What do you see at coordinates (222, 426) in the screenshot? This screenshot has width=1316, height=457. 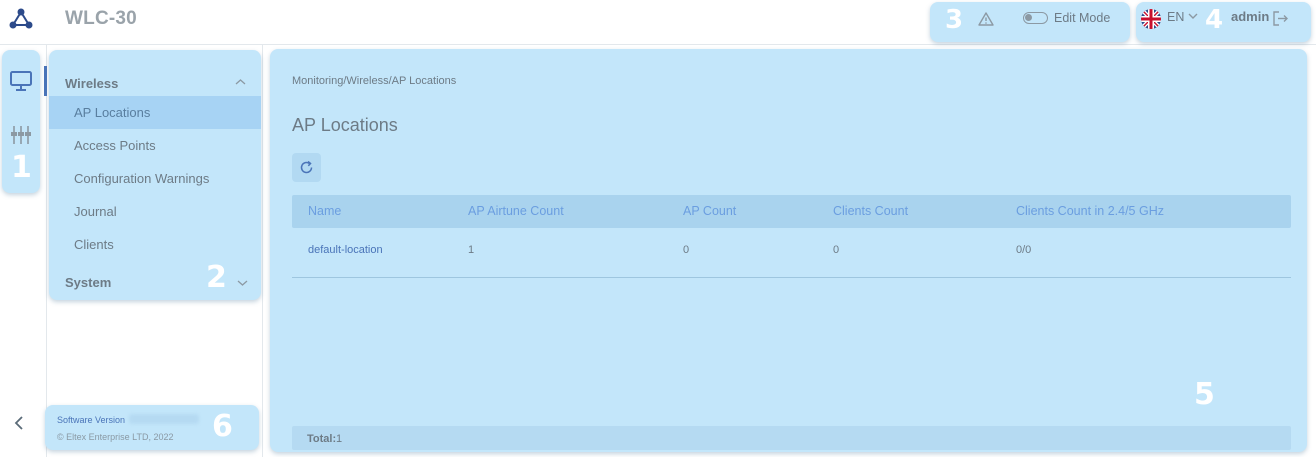 I see `annotation-badge-6: 6` at bounding box center [222, 426].